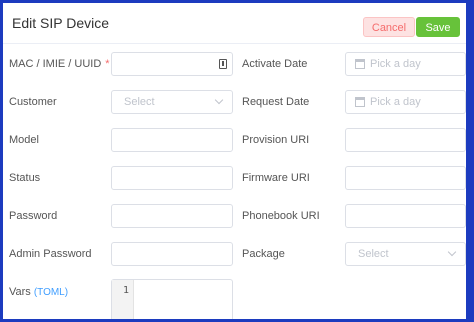 This screenshot has height=322, width=474. Describe the element at coordinates (395, 64) in the screenshot. I see `activate-date-placeholder: Pick a day` at that location.